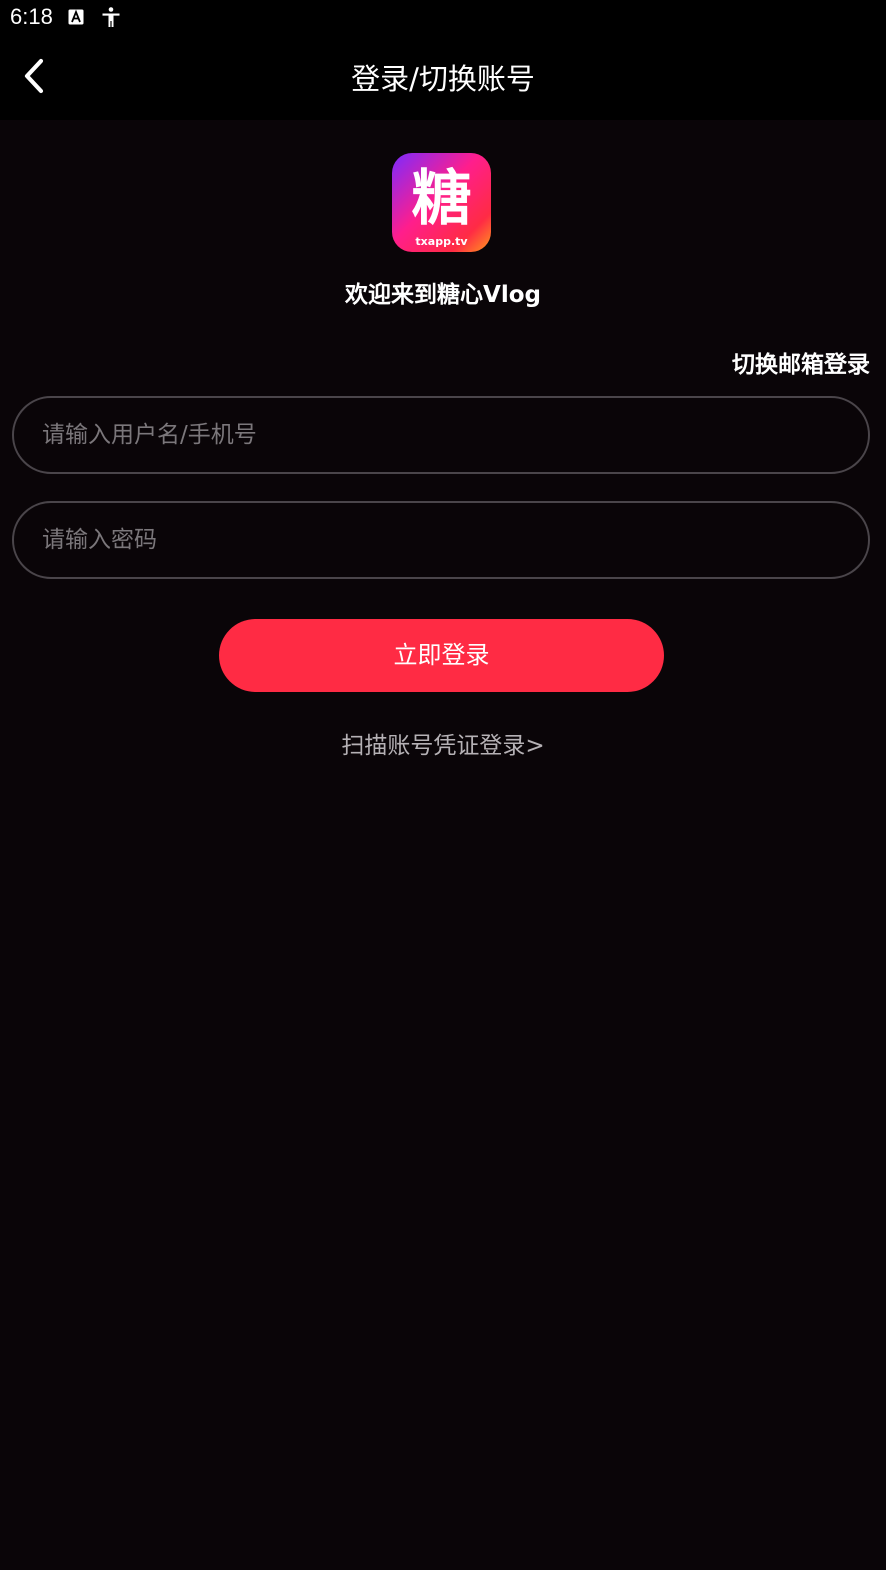  Describe the element at coordinates (76, 17) in the screenshot. I see `a-box-icon` at that location.